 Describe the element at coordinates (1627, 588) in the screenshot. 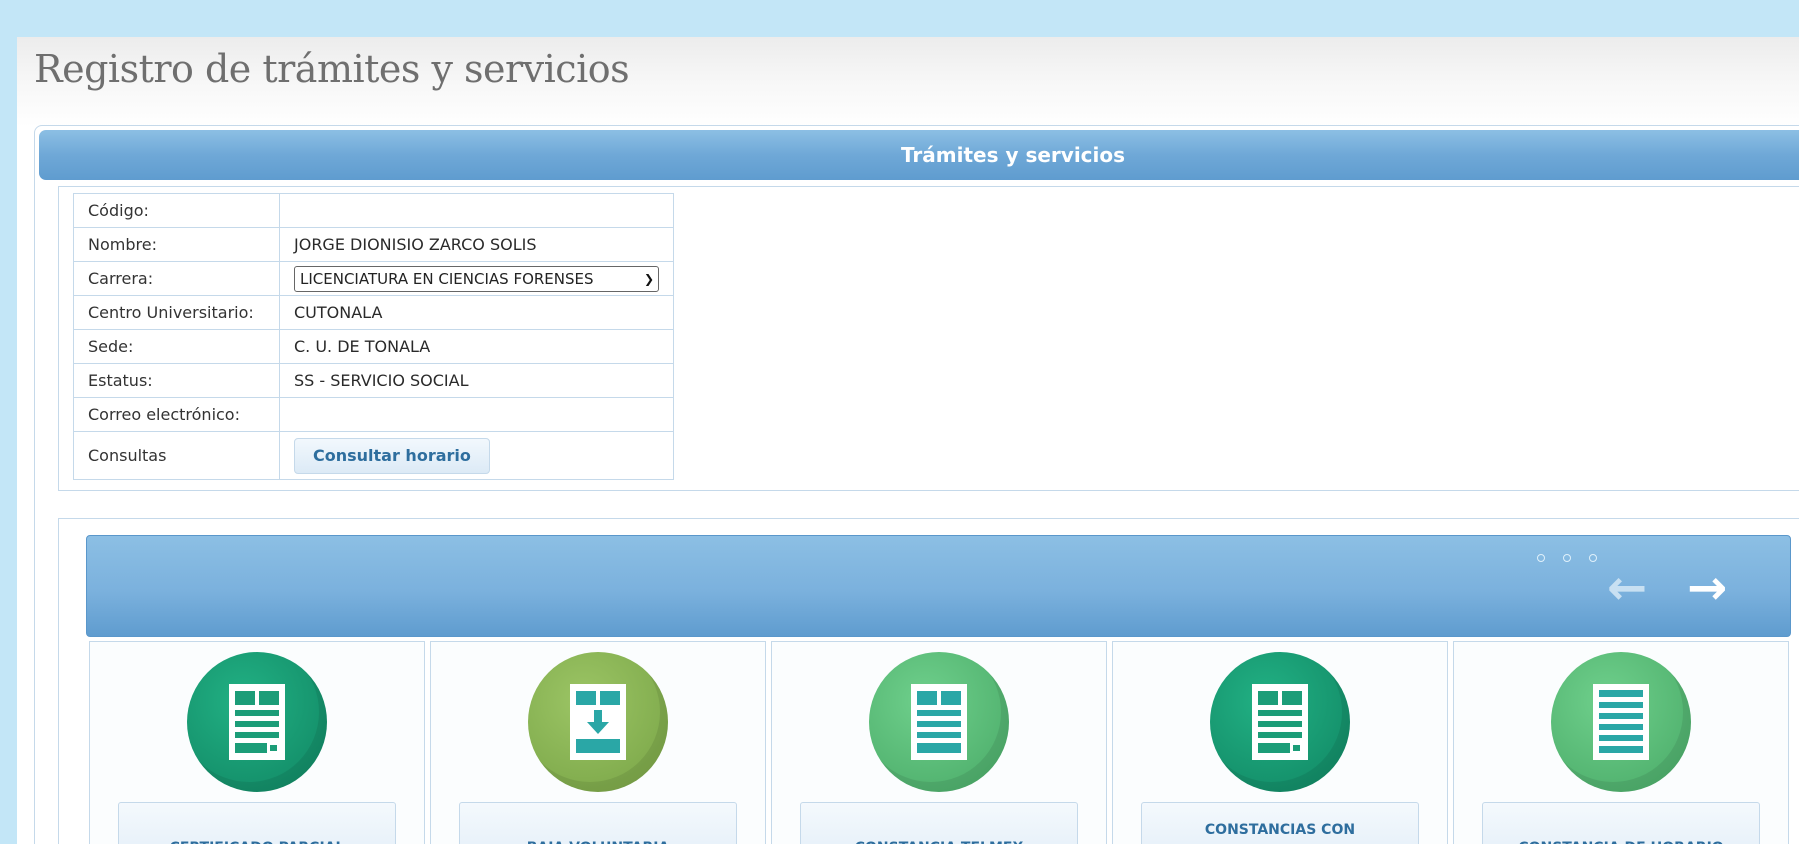

I see `arrow-left-icon: ←` at that location.